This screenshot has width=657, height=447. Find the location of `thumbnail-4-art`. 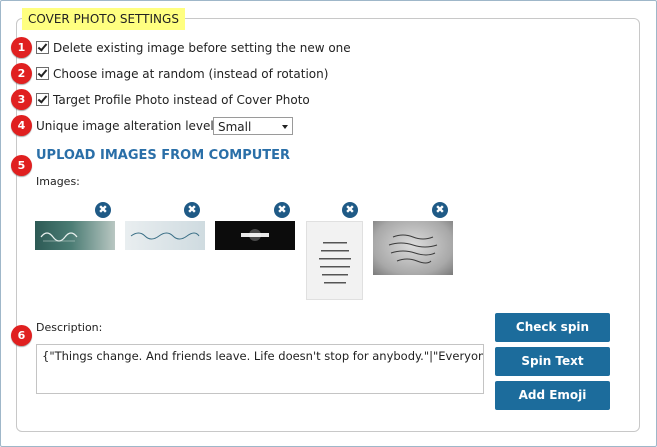

thumbnail-4-art is located at coordinates (335, 263).